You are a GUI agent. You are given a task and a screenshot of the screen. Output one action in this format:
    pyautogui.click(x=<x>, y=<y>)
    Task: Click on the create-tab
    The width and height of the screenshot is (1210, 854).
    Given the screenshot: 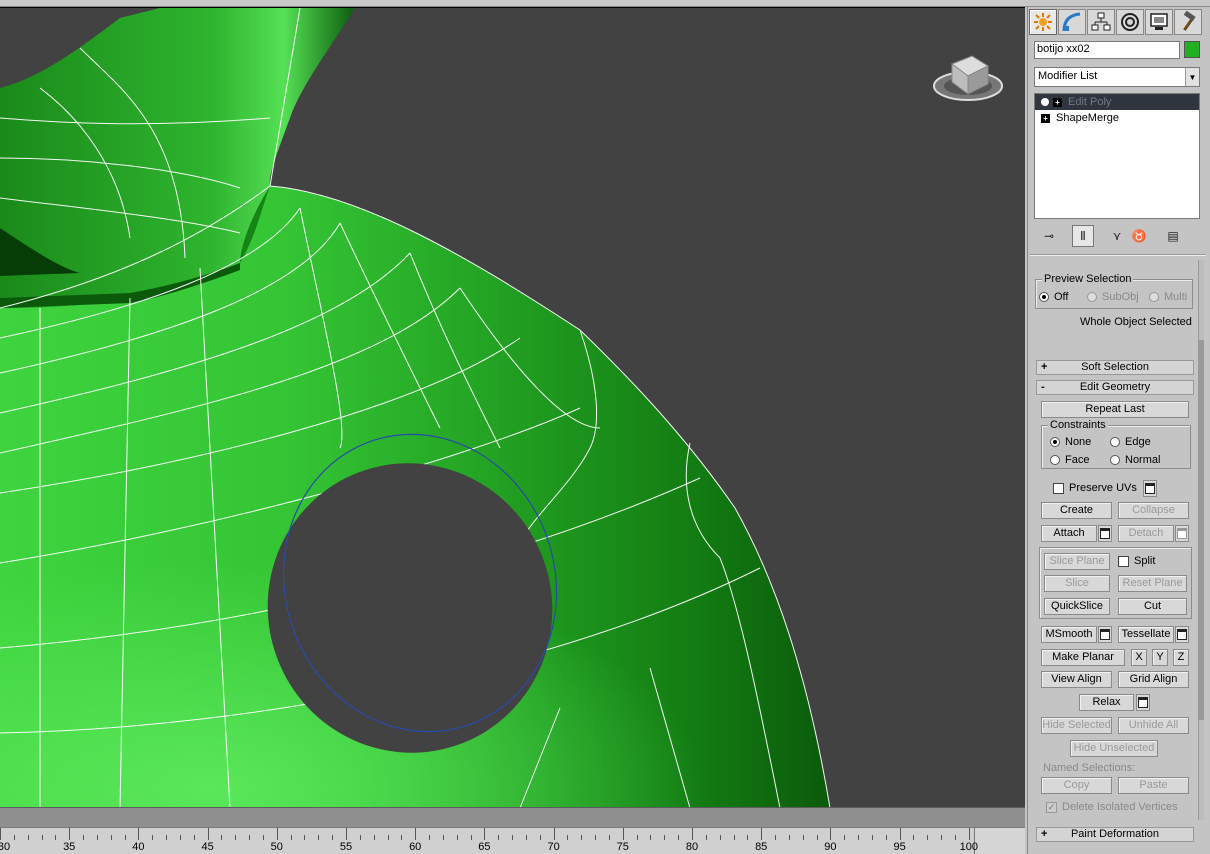 What is the action you would take?
    pyautogui.click(x=1043, y=22)
    